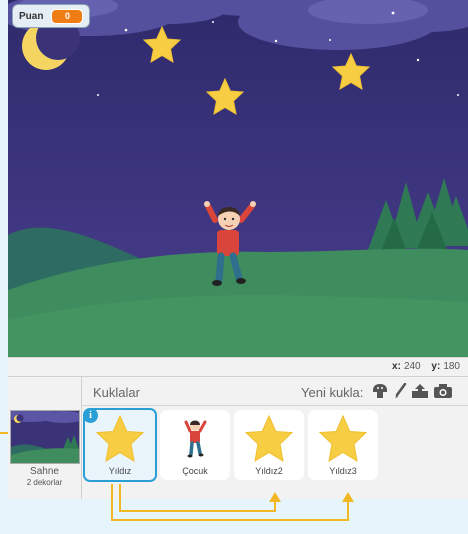 This screenshot has height=534, width=468. Describe the element at coordinates (195, 439) in the screenshot. I see `boy-icon` at that location.